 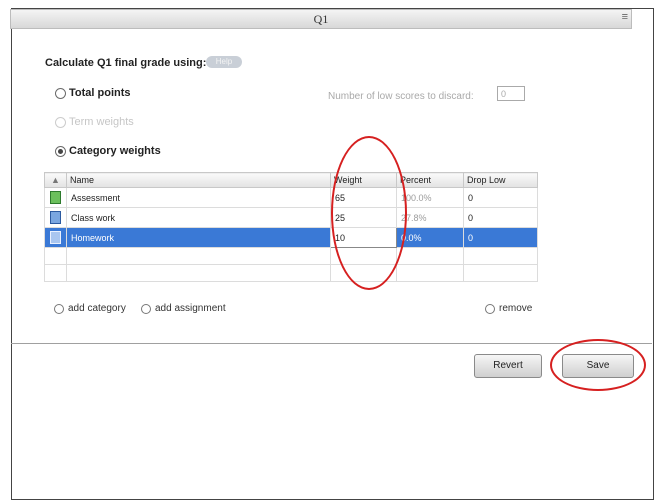 I want to click on table-row: Assessment 65 100.0% 0, so click(x=291, y=197).